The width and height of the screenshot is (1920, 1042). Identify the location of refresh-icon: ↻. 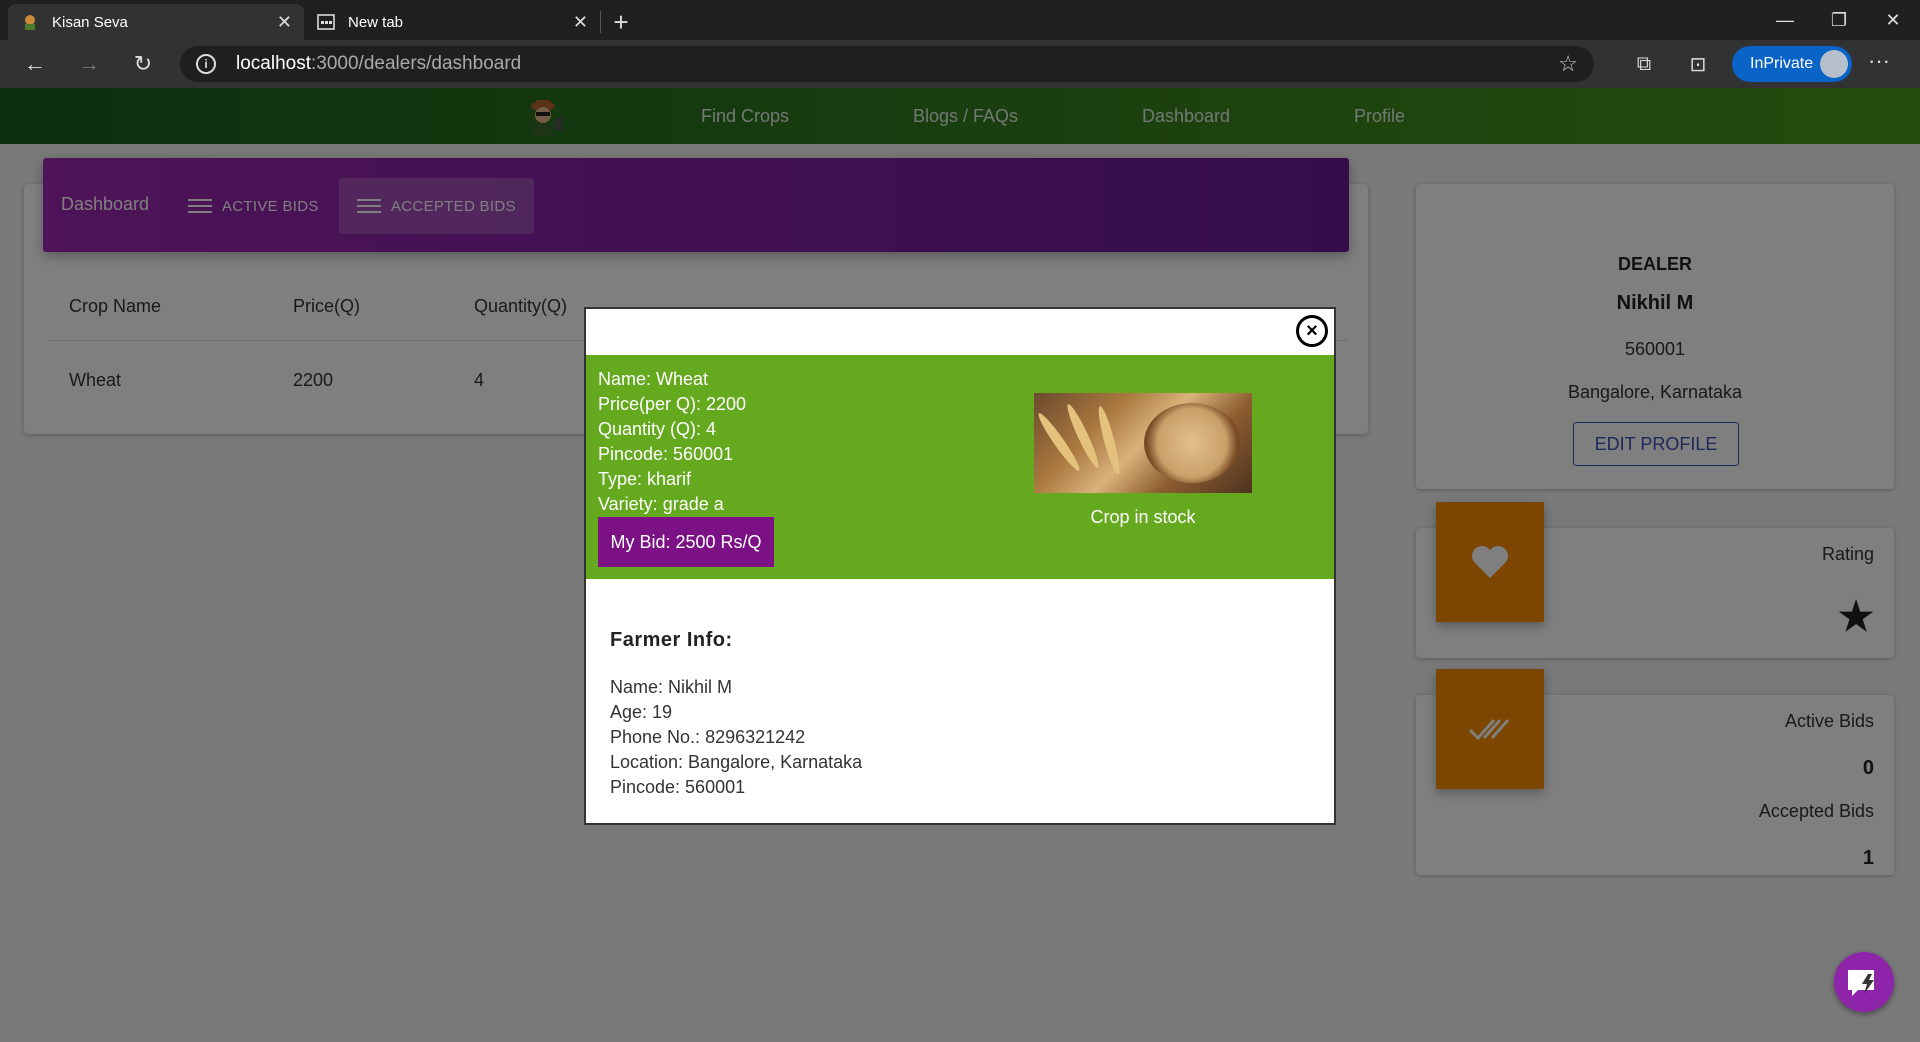
(143, 64).